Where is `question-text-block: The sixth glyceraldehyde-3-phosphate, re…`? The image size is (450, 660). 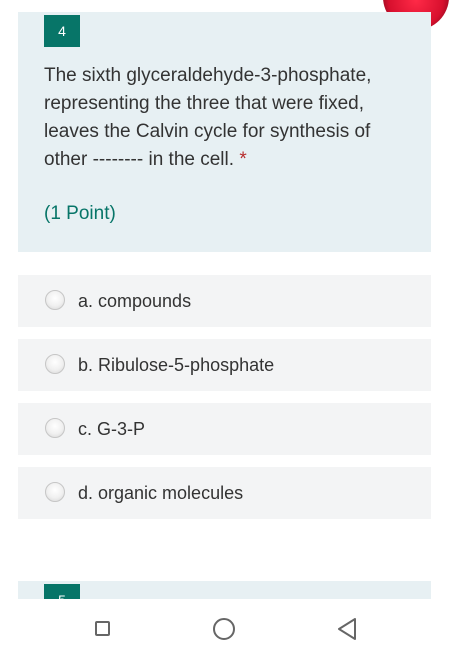 question-text-block: The sixth glyceraldehyde-3-phosphate, re… is located at coordinates (219, 118).